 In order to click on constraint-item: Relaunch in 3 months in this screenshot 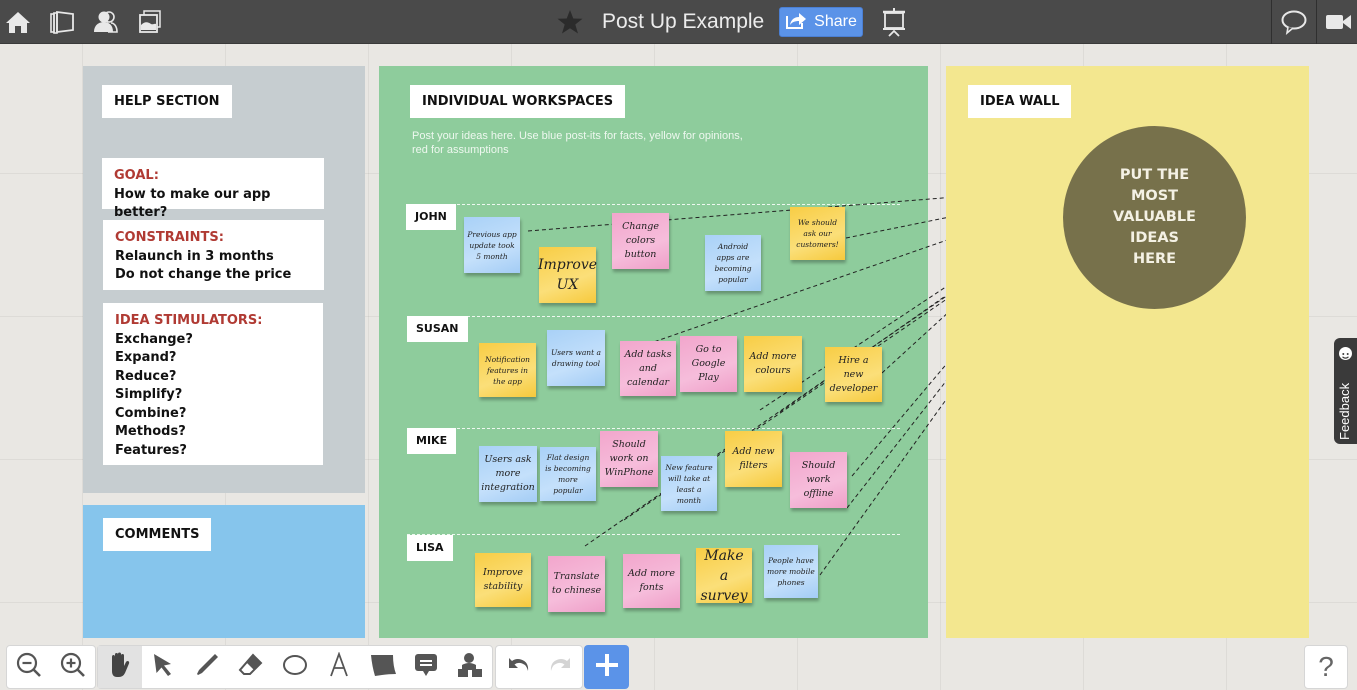, I will do `click(194, 256)`.